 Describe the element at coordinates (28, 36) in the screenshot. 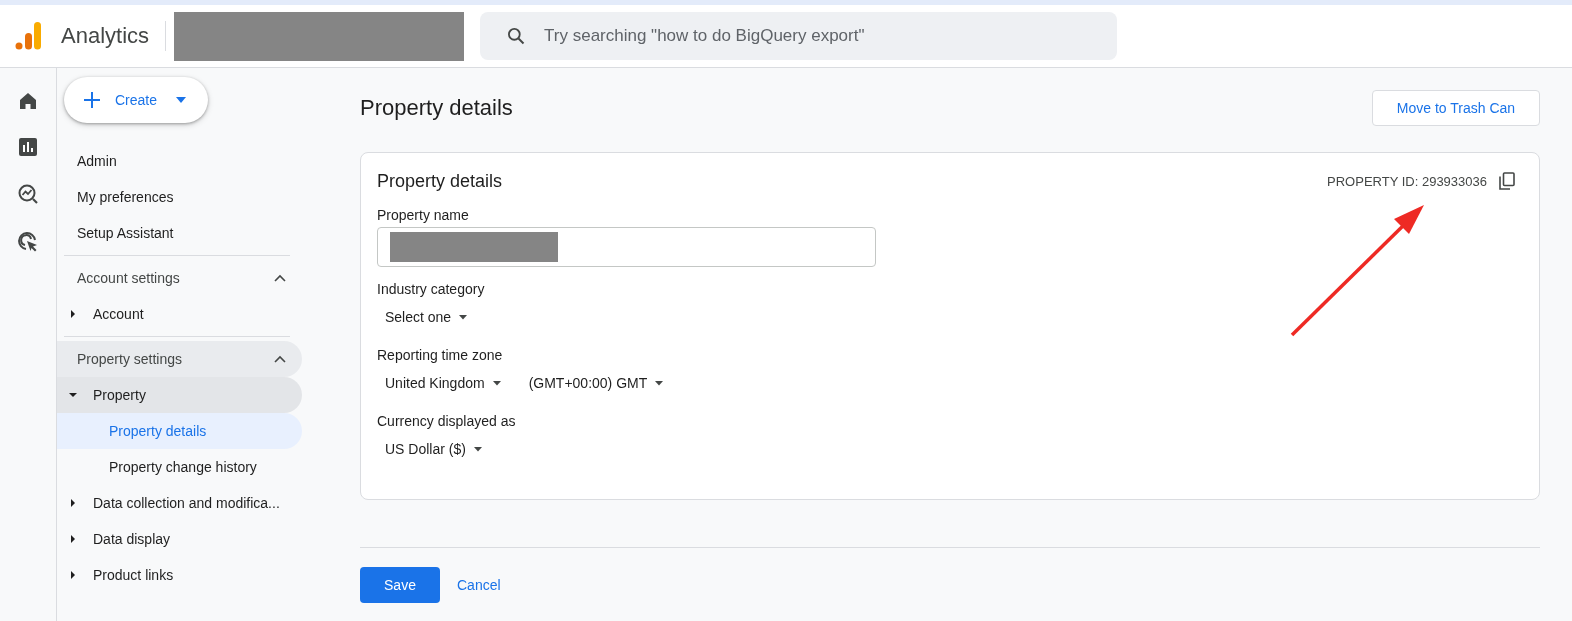

I see `bar-chart-logo-icon` at that location.